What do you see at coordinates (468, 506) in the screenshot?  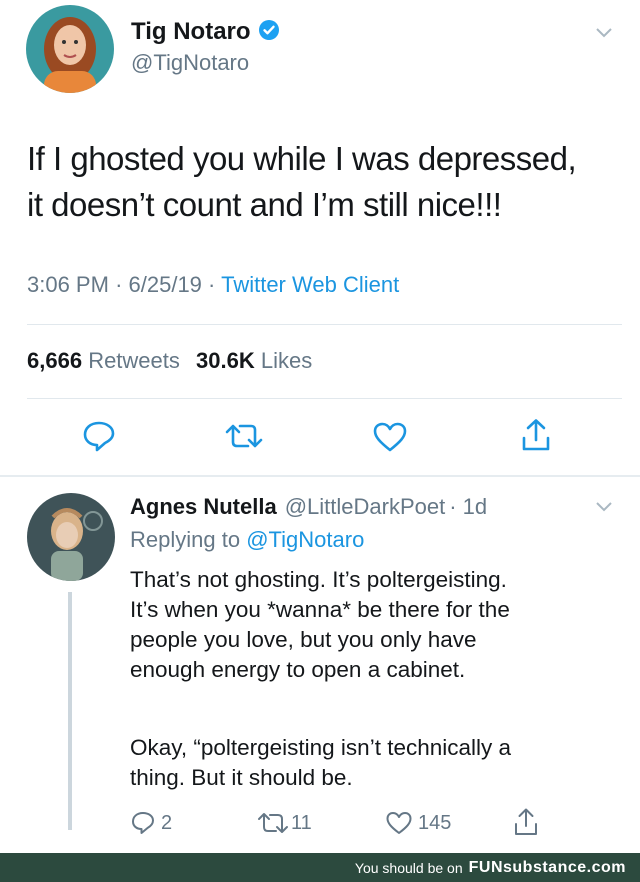 I see `reply-age: · 1d` at bounding box center [468, 506].